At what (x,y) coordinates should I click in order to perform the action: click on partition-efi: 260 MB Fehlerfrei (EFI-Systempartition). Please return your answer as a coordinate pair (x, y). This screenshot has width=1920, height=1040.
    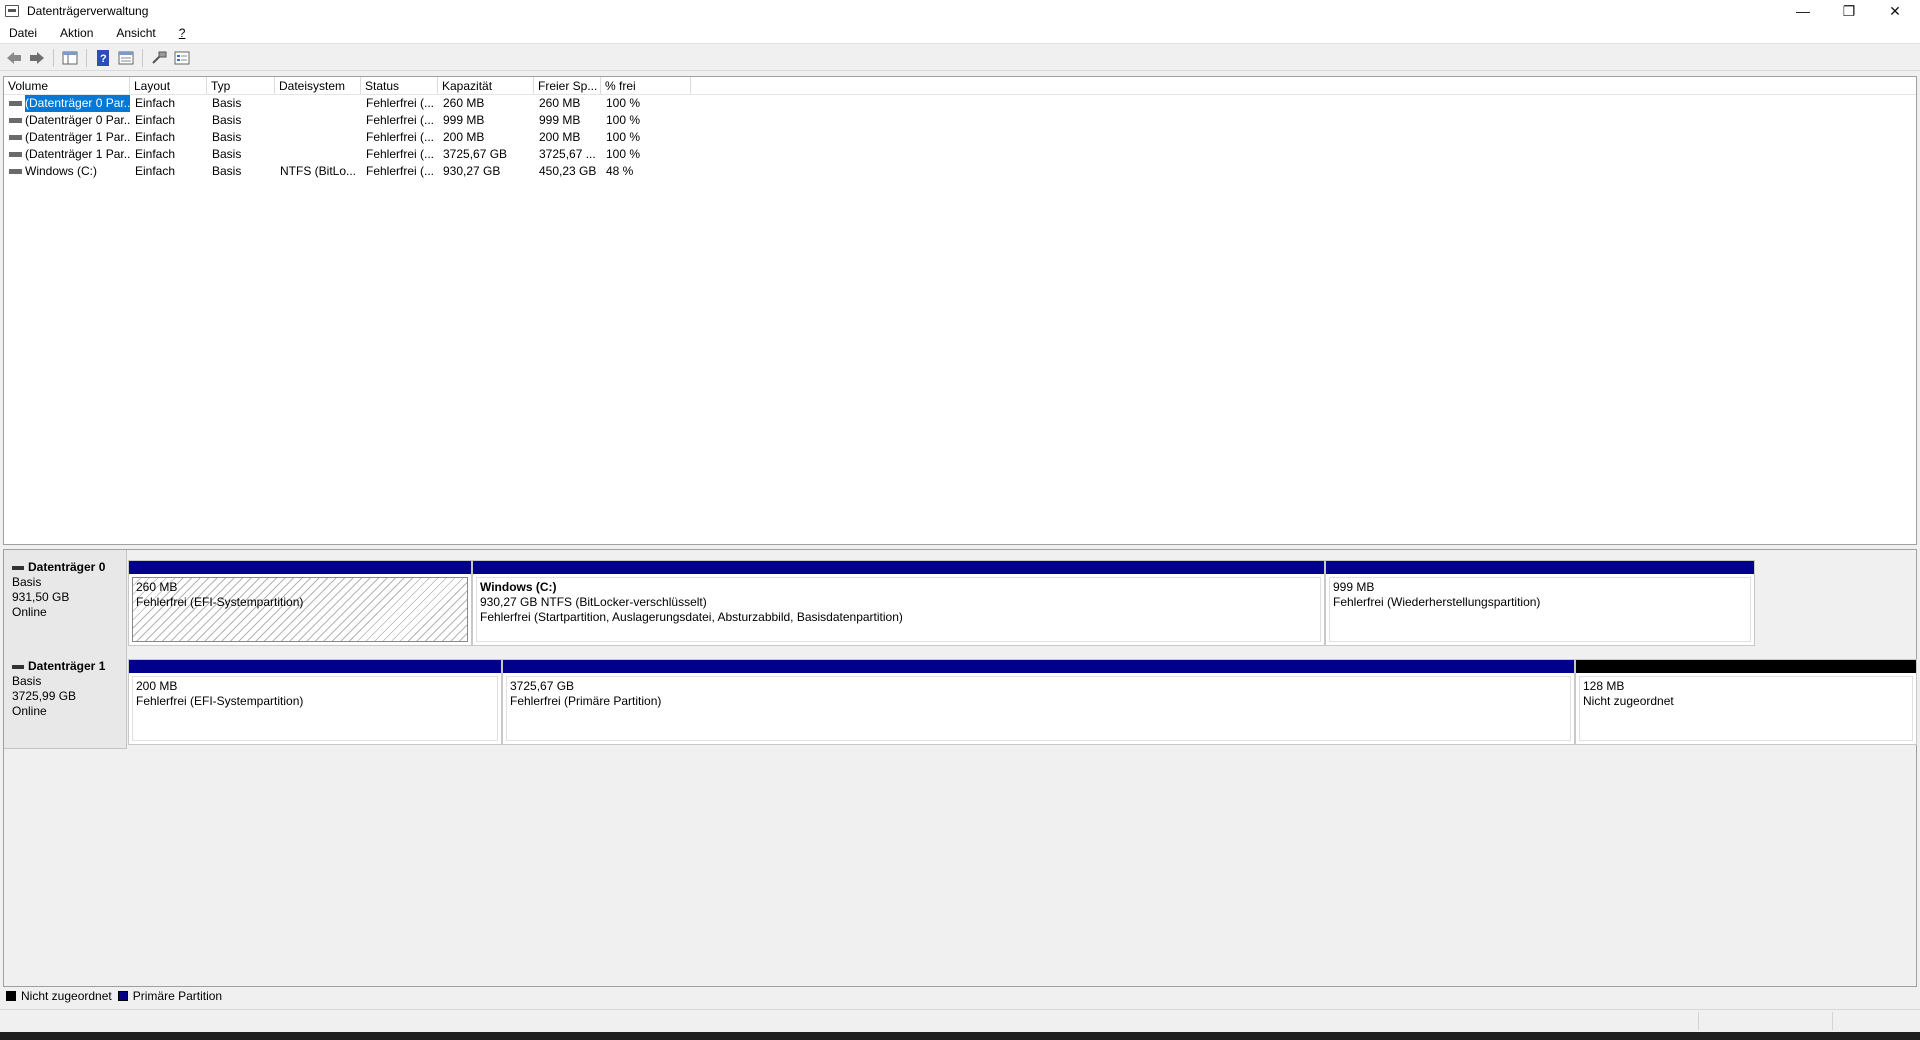
    Looking at the image, I should click on (300, 603).